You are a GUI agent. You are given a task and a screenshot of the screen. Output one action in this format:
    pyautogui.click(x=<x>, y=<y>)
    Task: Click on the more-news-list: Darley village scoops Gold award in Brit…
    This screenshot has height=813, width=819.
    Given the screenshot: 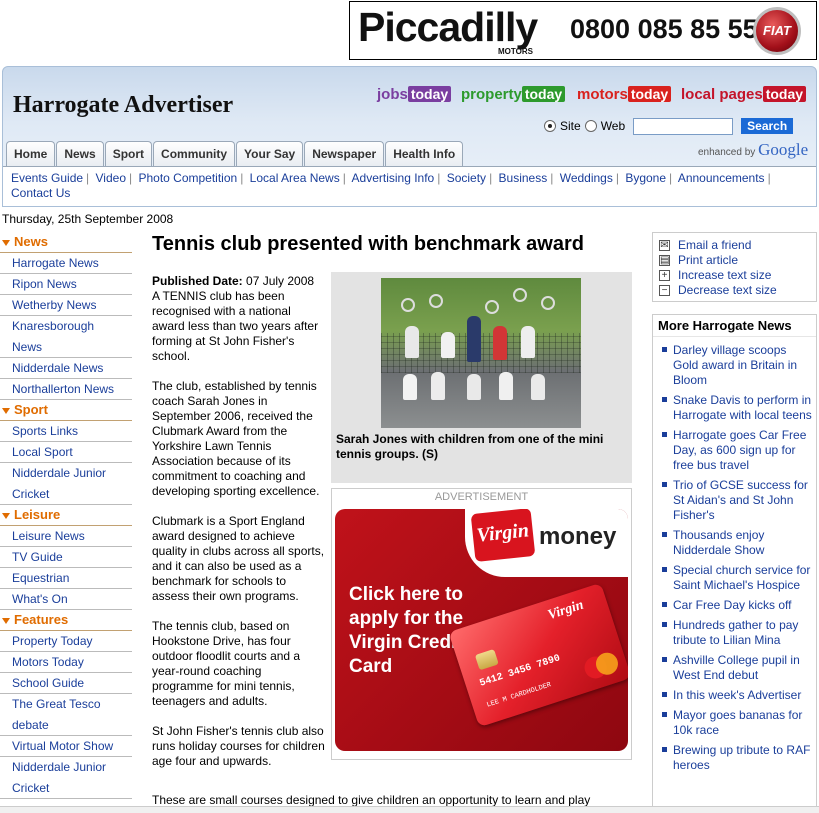 What is the action you would take?
    pyautogui.click(x=734, y=555)
    